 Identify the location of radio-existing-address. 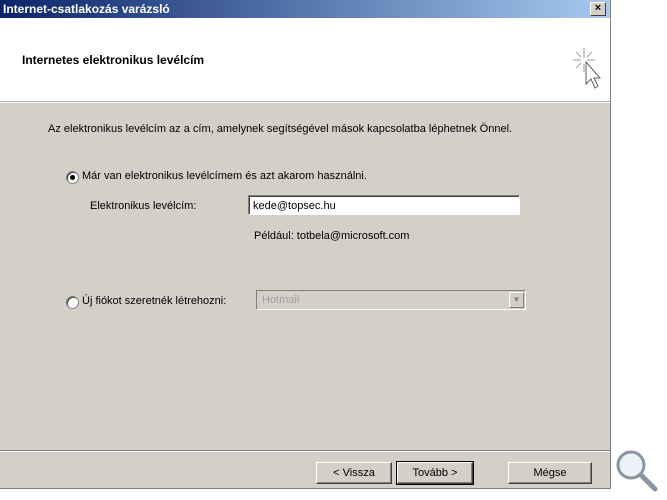
(72, 177).